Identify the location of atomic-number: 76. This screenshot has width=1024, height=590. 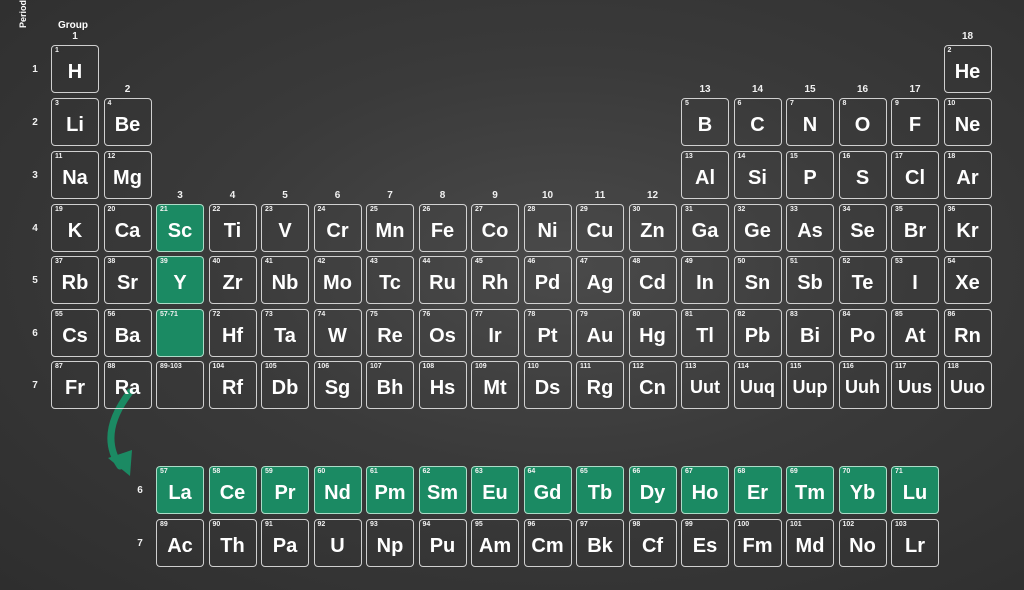
(426, 314).